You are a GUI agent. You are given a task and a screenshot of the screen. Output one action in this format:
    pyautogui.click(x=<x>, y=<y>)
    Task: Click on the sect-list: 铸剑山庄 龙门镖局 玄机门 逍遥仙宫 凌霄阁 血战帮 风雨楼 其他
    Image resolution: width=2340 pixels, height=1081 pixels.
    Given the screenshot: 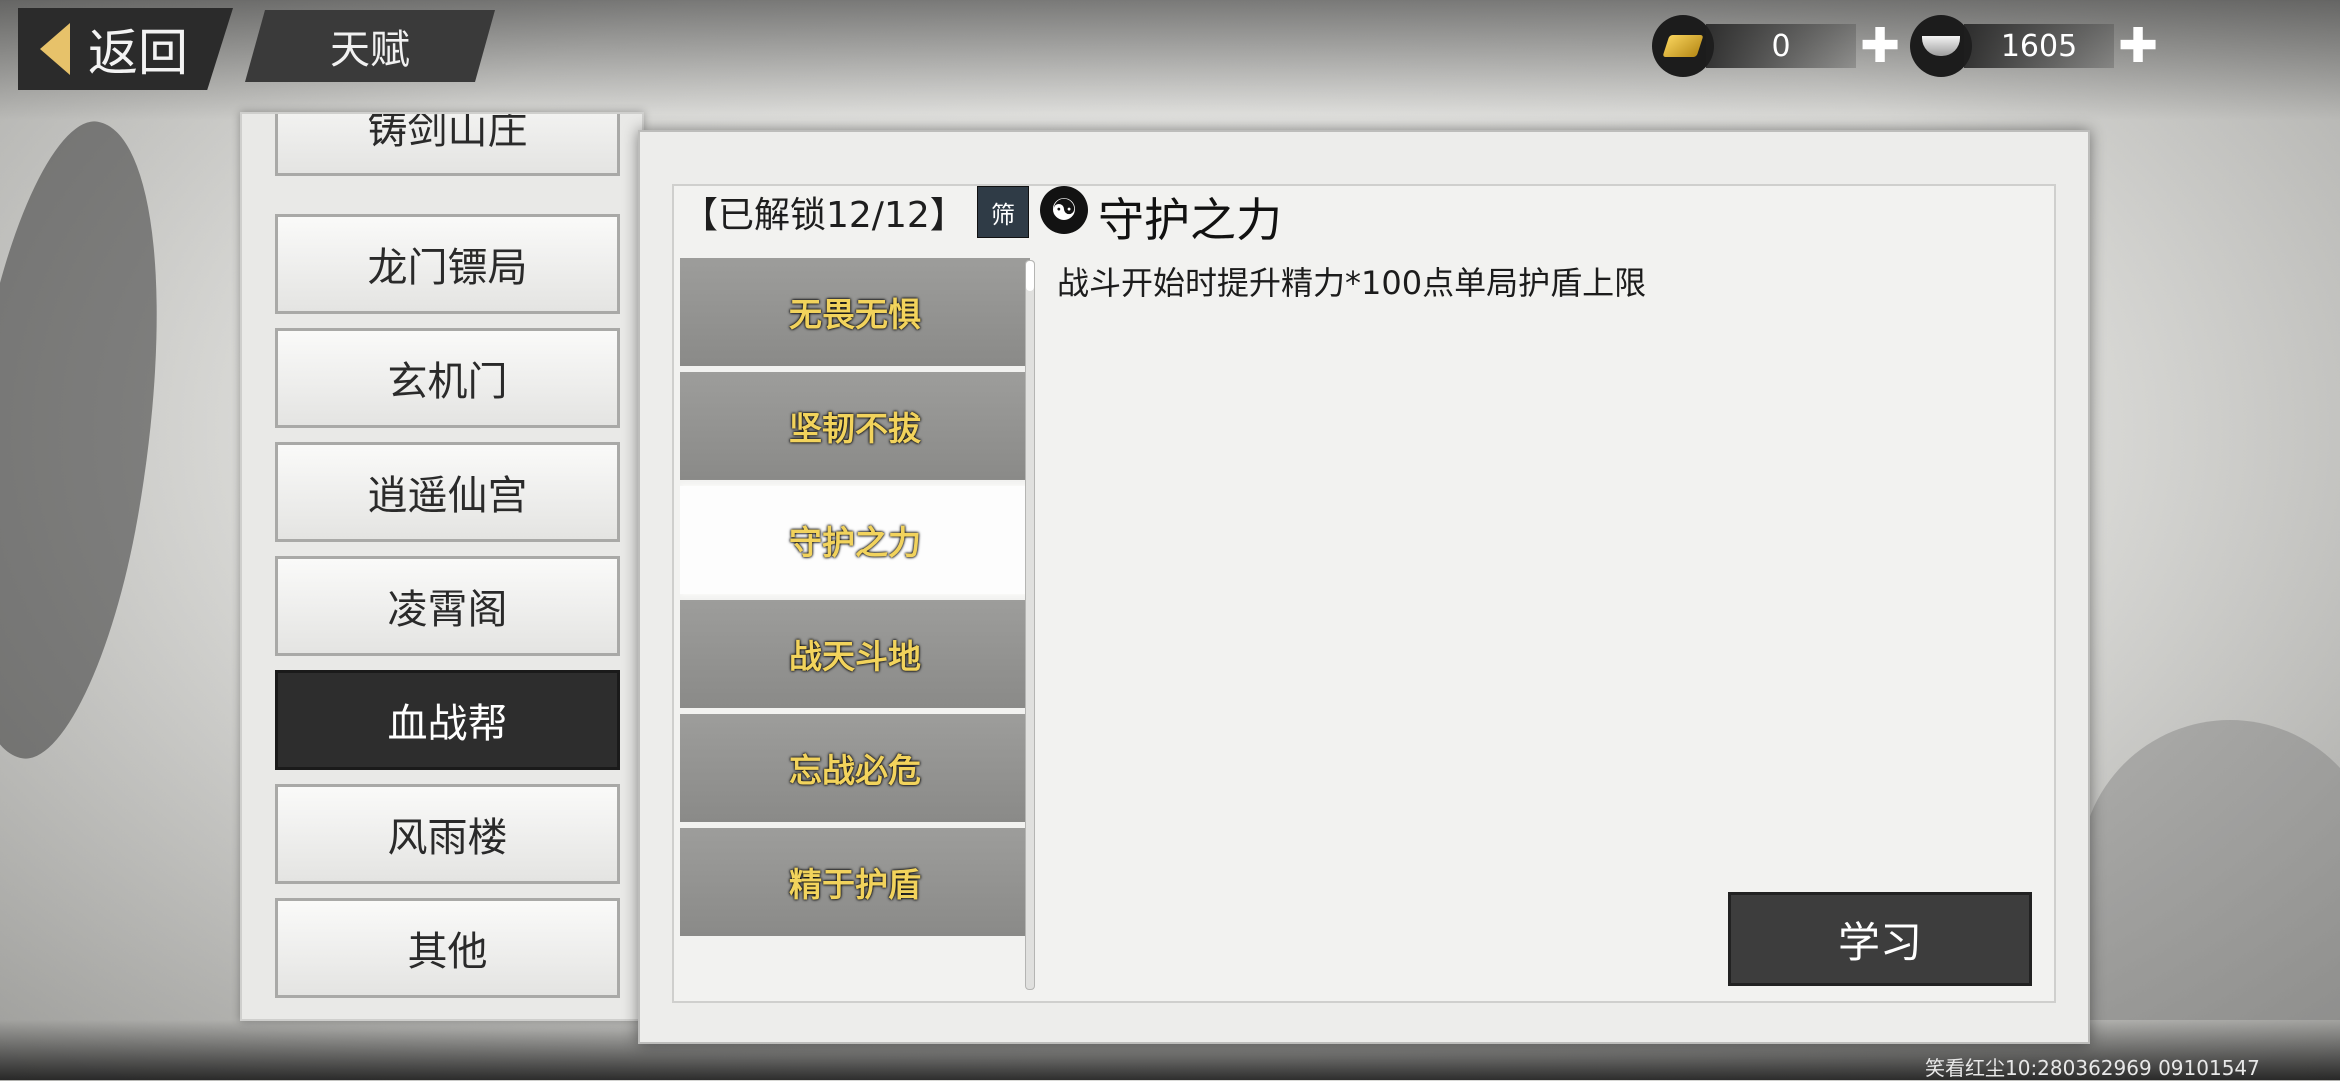 What is the action you would take?
    pyautogui.click(x=442, y=566)
    